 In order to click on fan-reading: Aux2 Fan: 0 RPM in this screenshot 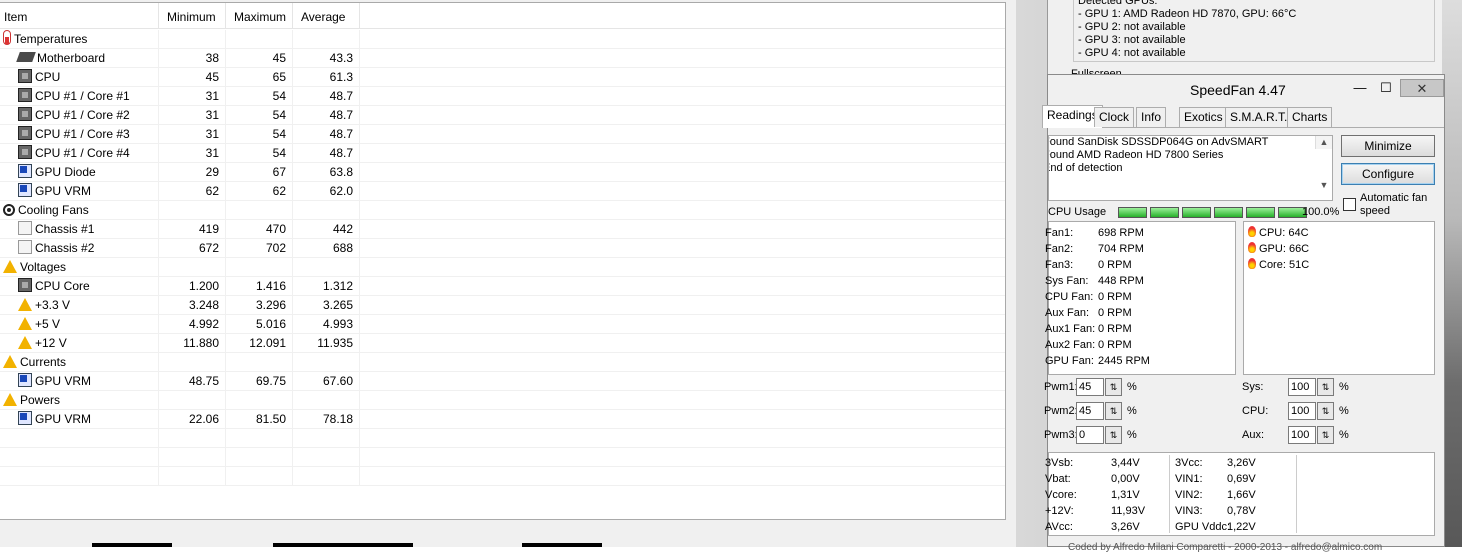, I will do `click(1140, 345)`.